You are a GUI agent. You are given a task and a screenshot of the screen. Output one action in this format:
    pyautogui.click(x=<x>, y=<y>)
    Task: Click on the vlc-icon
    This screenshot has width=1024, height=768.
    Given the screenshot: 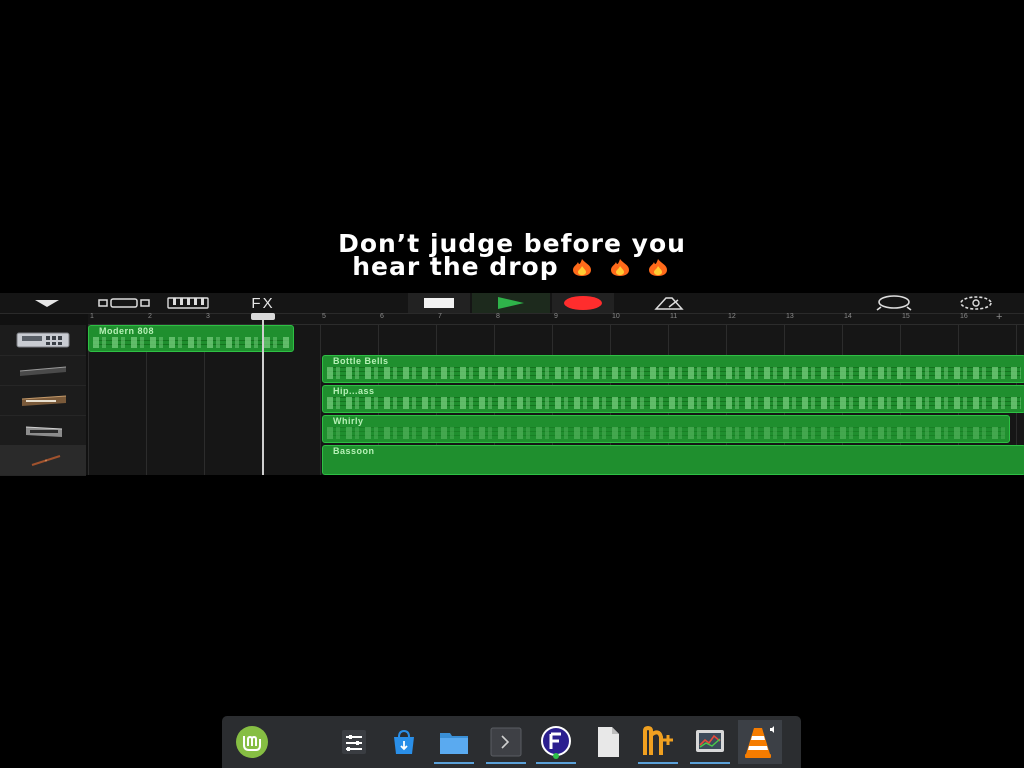 What is the action you would take?
    pyautogui.click(x=759, y=742)
    